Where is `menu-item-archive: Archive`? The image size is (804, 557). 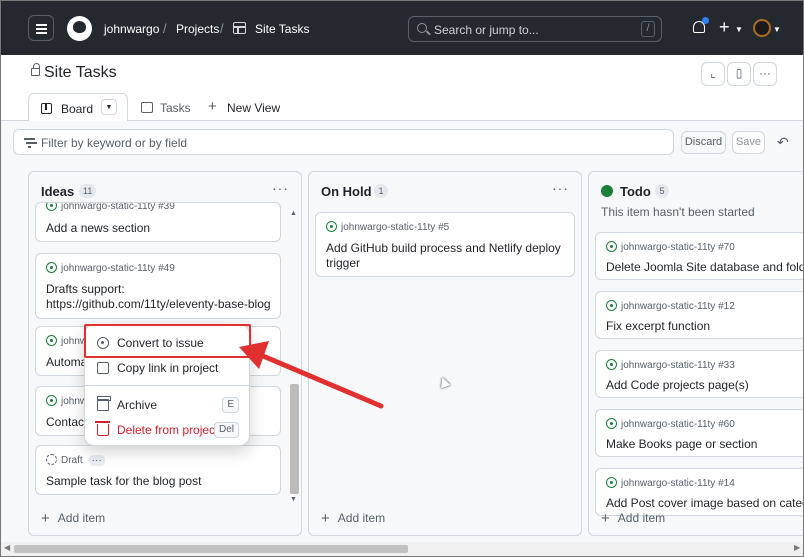
menu-item-archive: Archive is located at coordinates (126, 404).